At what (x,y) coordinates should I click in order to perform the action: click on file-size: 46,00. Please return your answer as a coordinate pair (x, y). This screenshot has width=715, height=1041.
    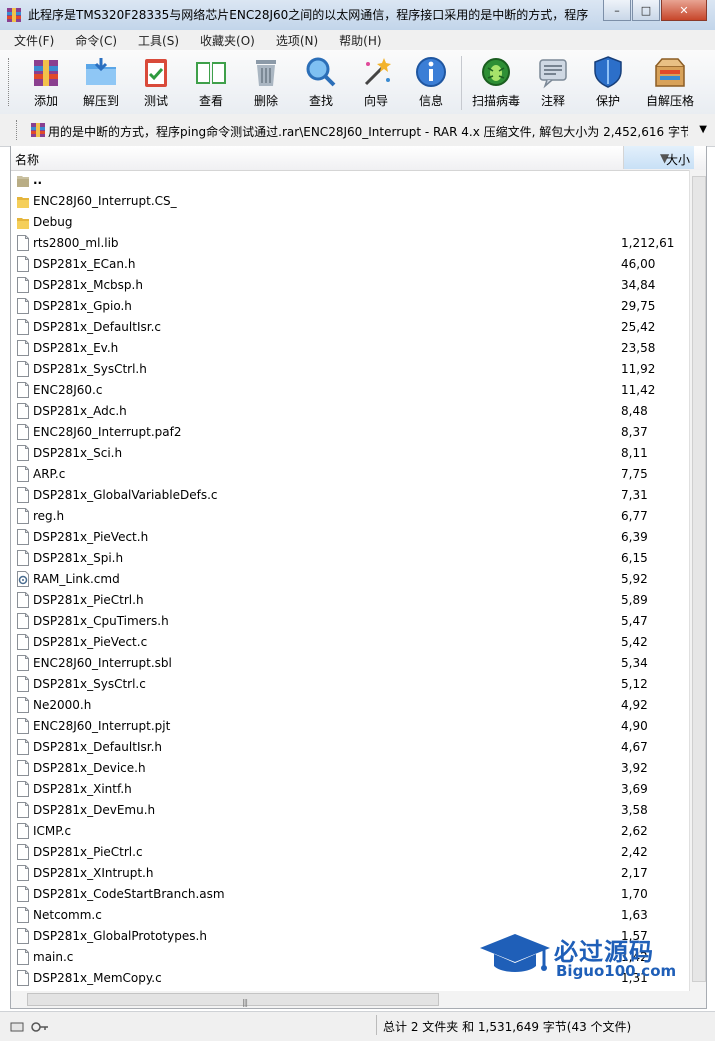
    Looking at the image, I should click on (638, 264).